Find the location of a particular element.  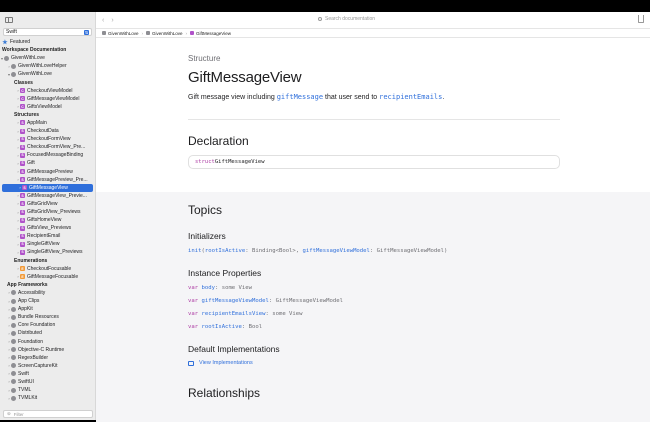

sidebar-item: › S AppMain is located at coordinates (47, 123).